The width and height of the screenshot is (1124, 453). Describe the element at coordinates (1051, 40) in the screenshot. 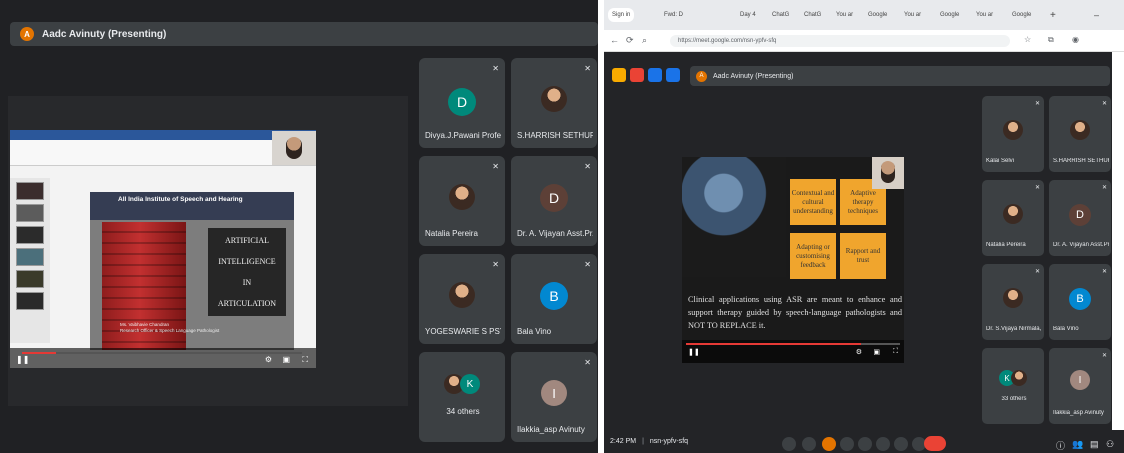

I see `extensions-icon: ⧉` at that location.